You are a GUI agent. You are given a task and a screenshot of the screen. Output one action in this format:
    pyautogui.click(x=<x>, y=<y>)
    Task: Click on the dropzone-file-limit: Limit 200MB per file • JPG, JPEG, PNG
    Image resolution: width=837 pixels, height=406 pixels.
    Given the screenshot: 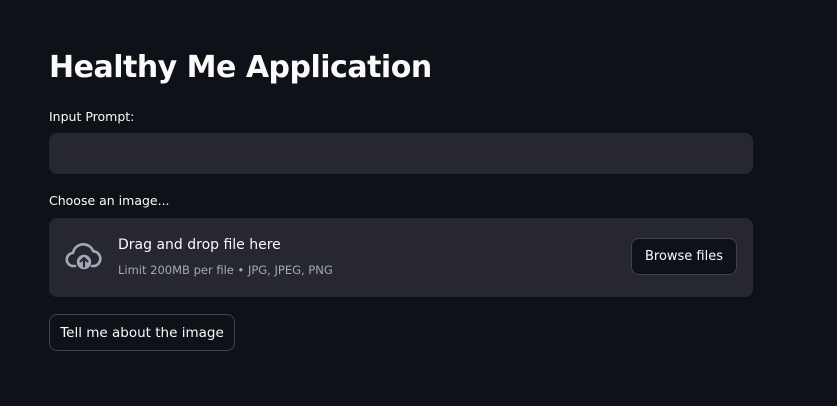 What is the action you would take?
    pyautogui.click(x=225, y=270)
    